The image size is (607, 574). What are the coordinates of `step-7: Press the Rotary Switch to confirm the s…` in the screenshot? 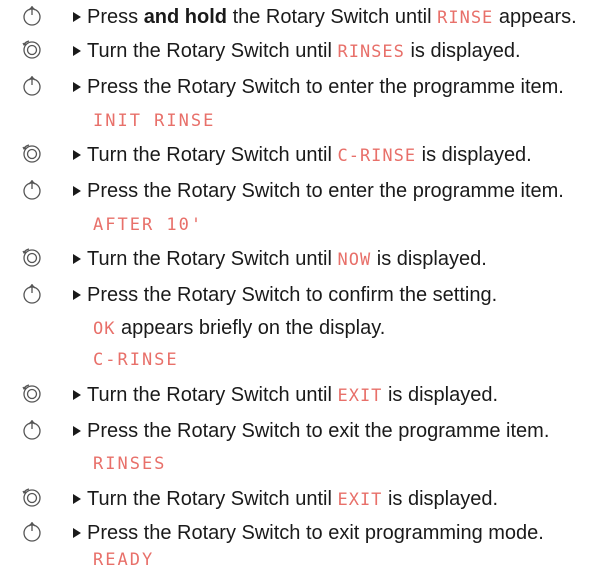 It's located at (303, 297).